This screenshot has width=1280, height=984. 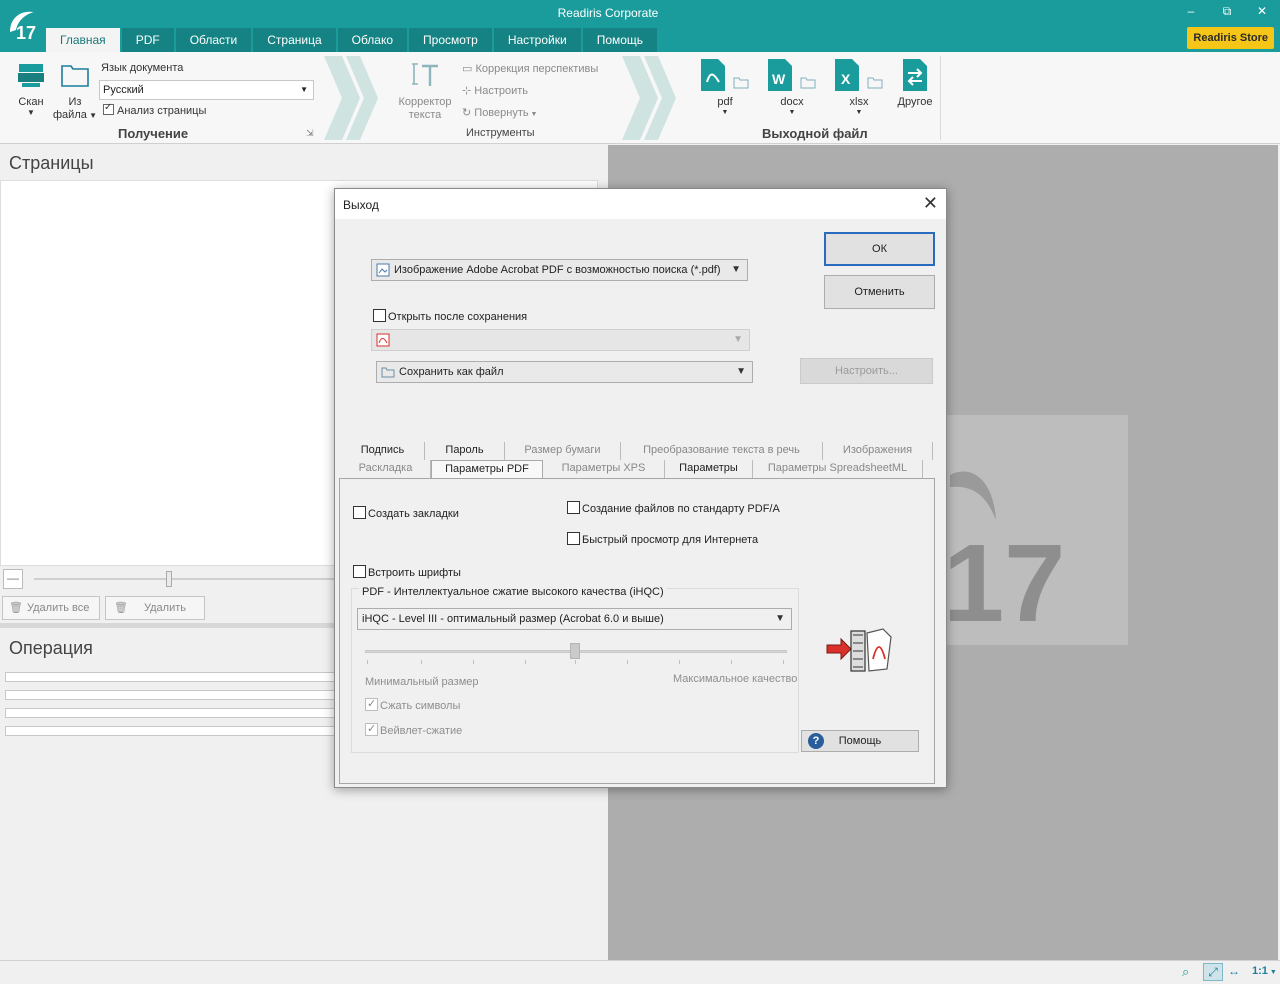 What do you see at coordinates (154, 109) in the screenshot?
I see `page-analysis-checkbox: Анализ страницы` at bounding box center [154, 109].